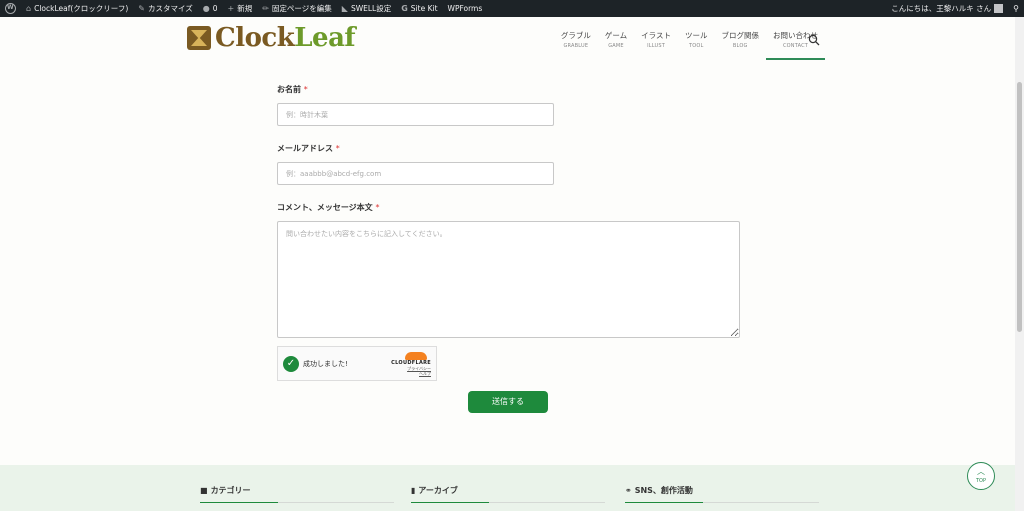 The image size is (1024, 511). I want to click on admin-swell-link: ◣ SWELL設定, so click(366, 8).